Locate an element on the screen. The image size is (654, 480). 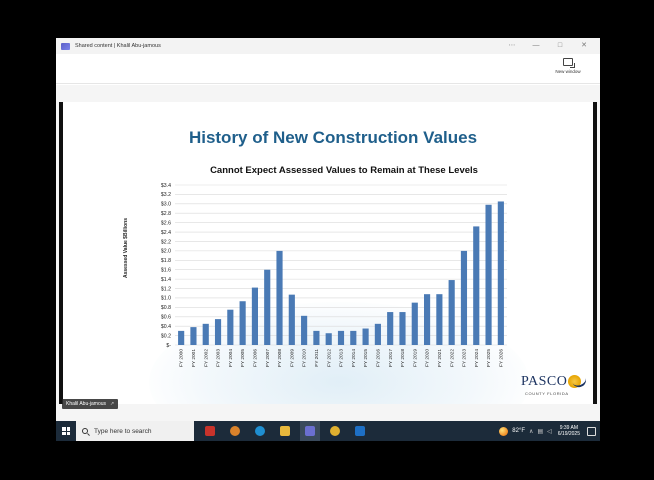
volume-icon: ◁ is located at coordinates (549, 431).